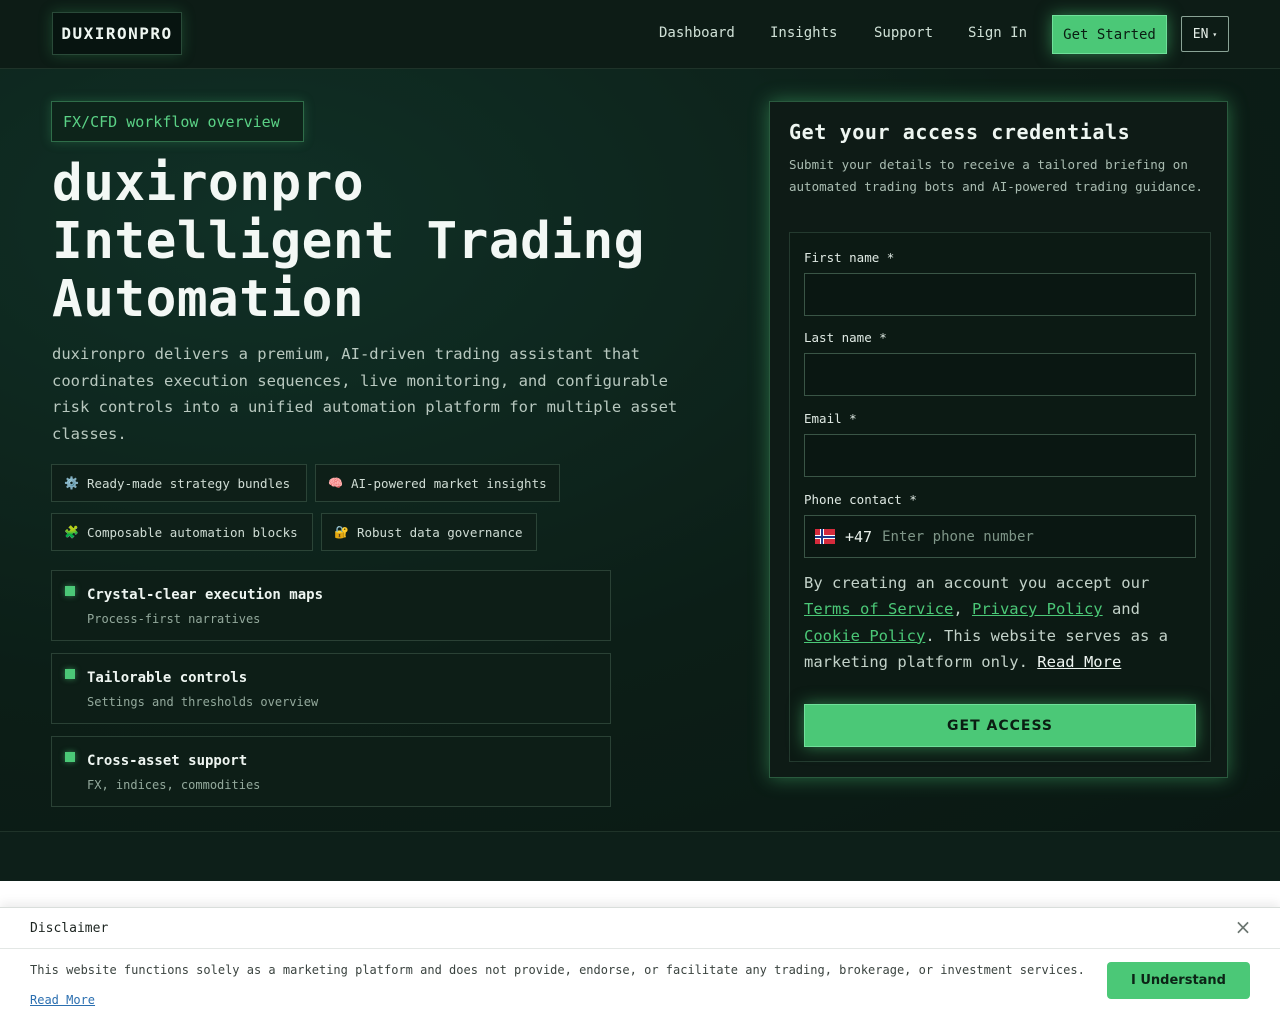  What do you see at coordinates (335, 483) in the screenshot?
I see `brain-icon: 🧠` at bounding box center [335, 483].